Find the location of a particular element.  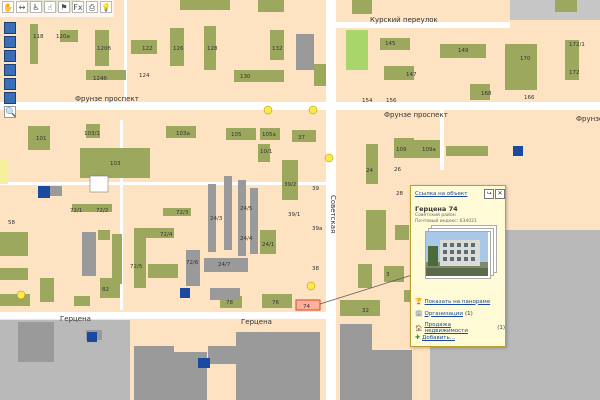

svg-text: 24/3 is located at coordinates (216, 219).